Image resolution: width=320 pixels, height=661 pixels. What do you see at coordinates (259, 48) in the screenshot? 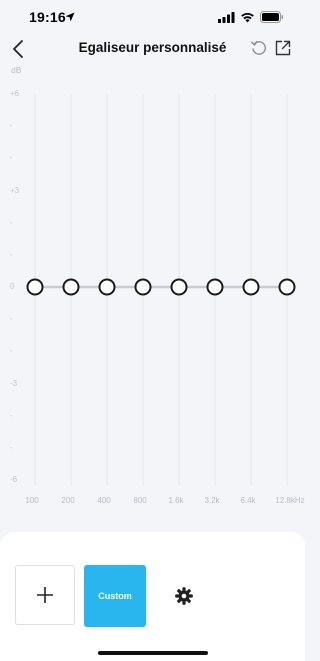
I see `reset-icon` at bounding box center [259, 48].